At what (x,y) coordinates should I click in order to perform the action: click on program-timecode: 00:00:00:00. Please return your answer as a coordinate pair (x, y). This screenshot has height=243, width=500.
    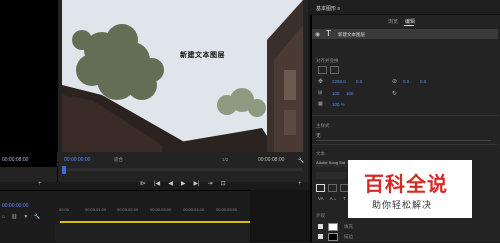
    Looking at the image, I should click on (77, 160).